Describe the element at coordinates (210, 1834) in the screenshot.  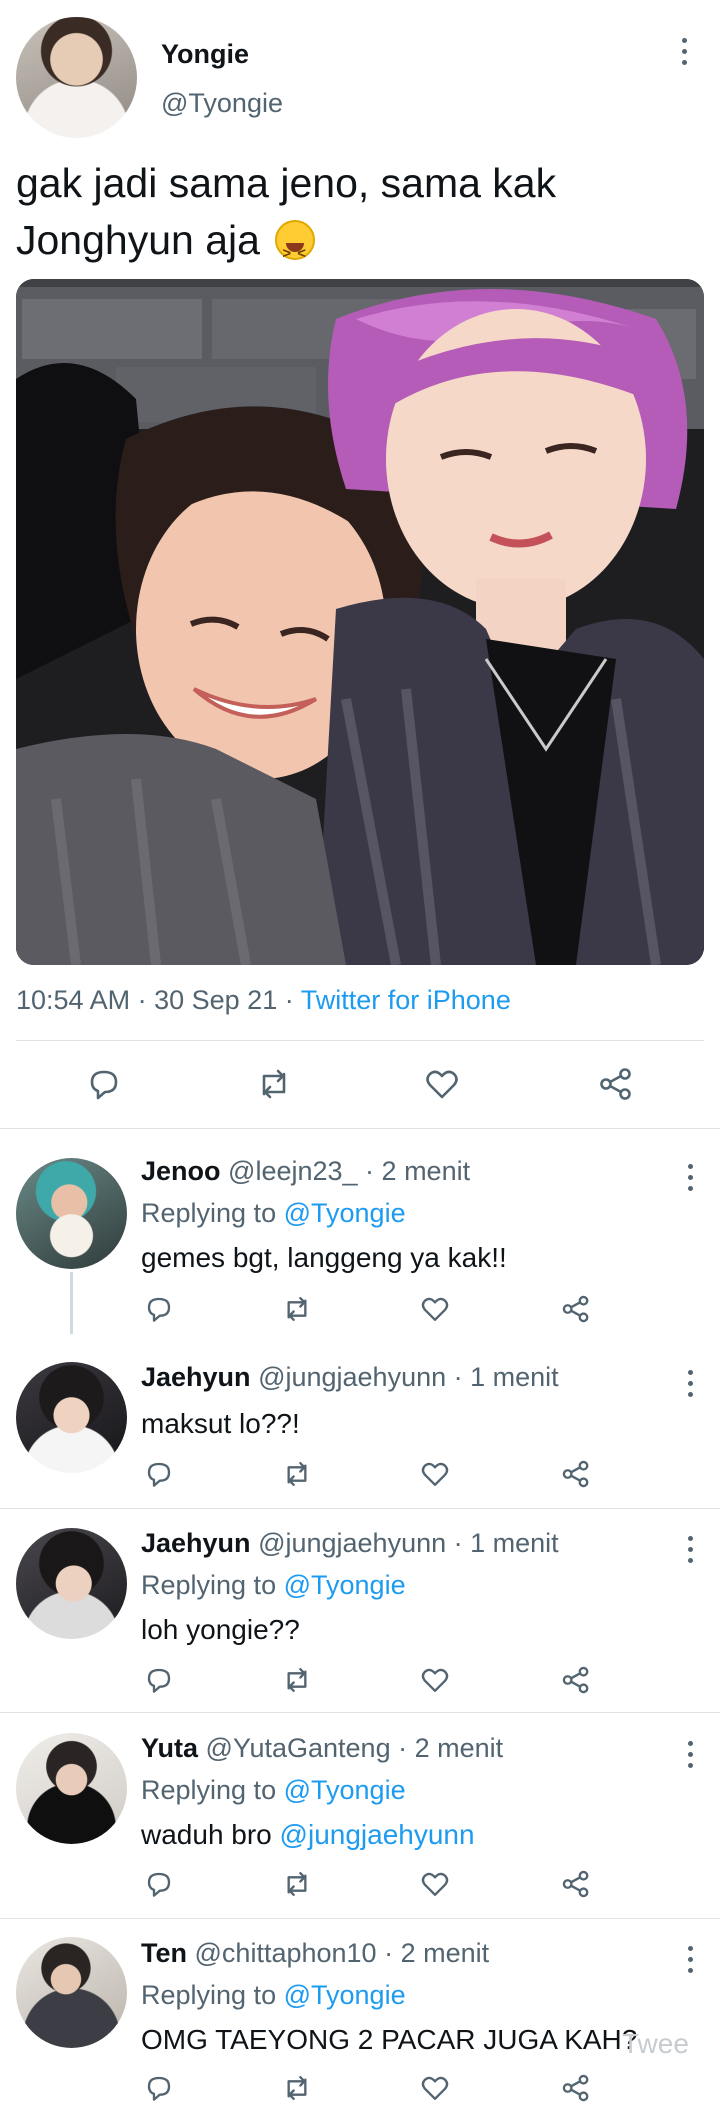
I see `reply-text-content: waduh bro` at that location.